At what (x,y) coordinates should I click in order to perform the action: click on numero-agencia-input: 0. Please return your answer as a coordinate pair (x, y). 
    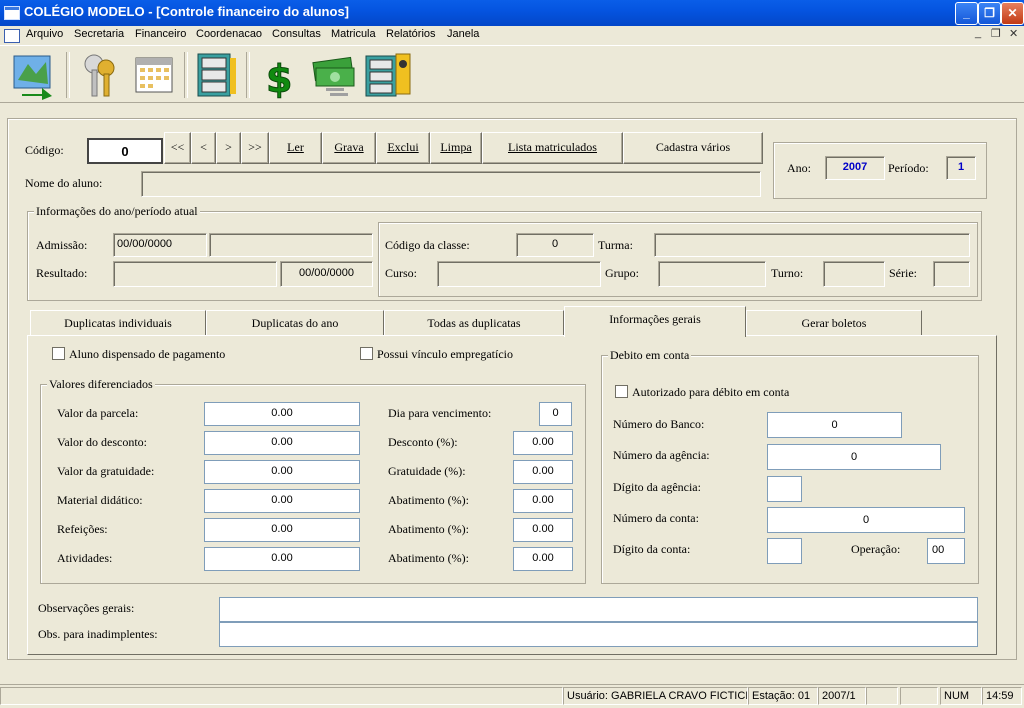
    Looking at the image, I should click on (854, 457).